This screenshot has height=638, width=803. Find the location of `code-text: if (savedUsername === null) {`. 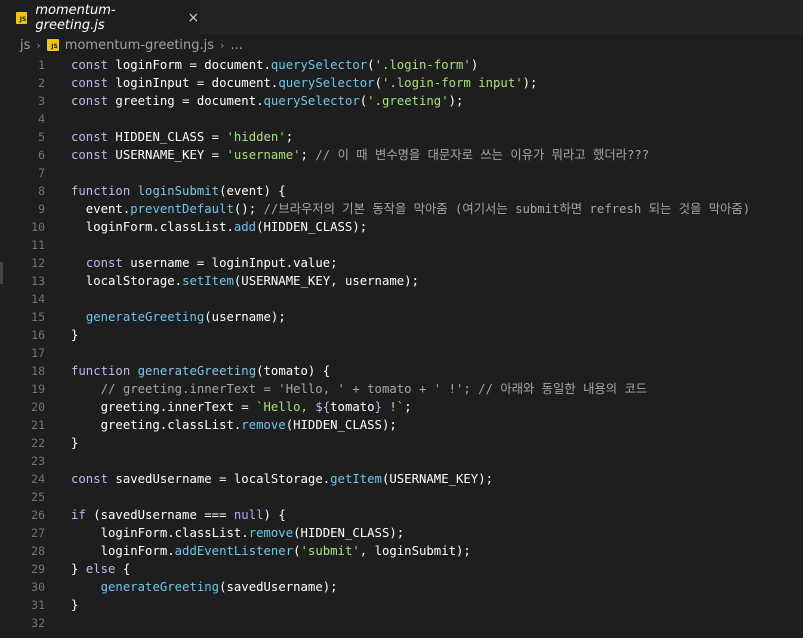

code-text: if (savedUsername === null) { is located at coordinates (178, 515).